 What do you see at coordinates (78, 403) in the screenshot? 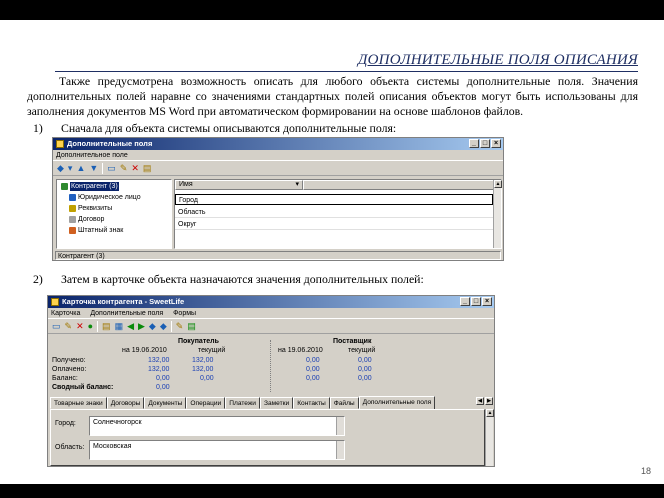
I see `tab-trademarks: Товарные знаки` at bounding box center [78, 403].